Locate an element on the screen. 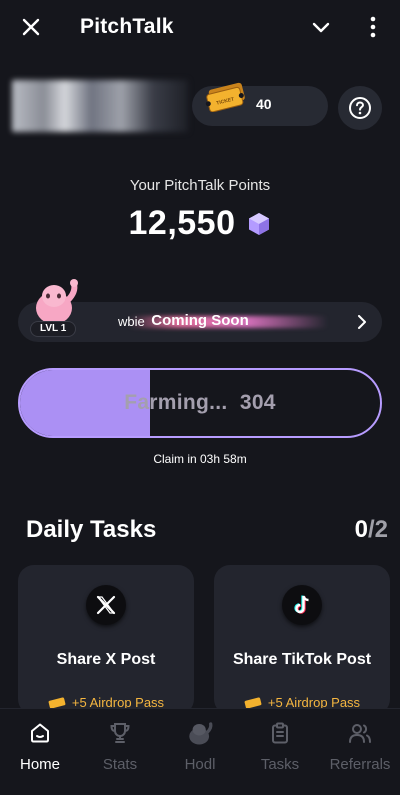 The width and height of the screenshot is (400, 795). bottom-navigation: Home Stats Hodl Tasks Referrals is located at coordinates (200, 751).